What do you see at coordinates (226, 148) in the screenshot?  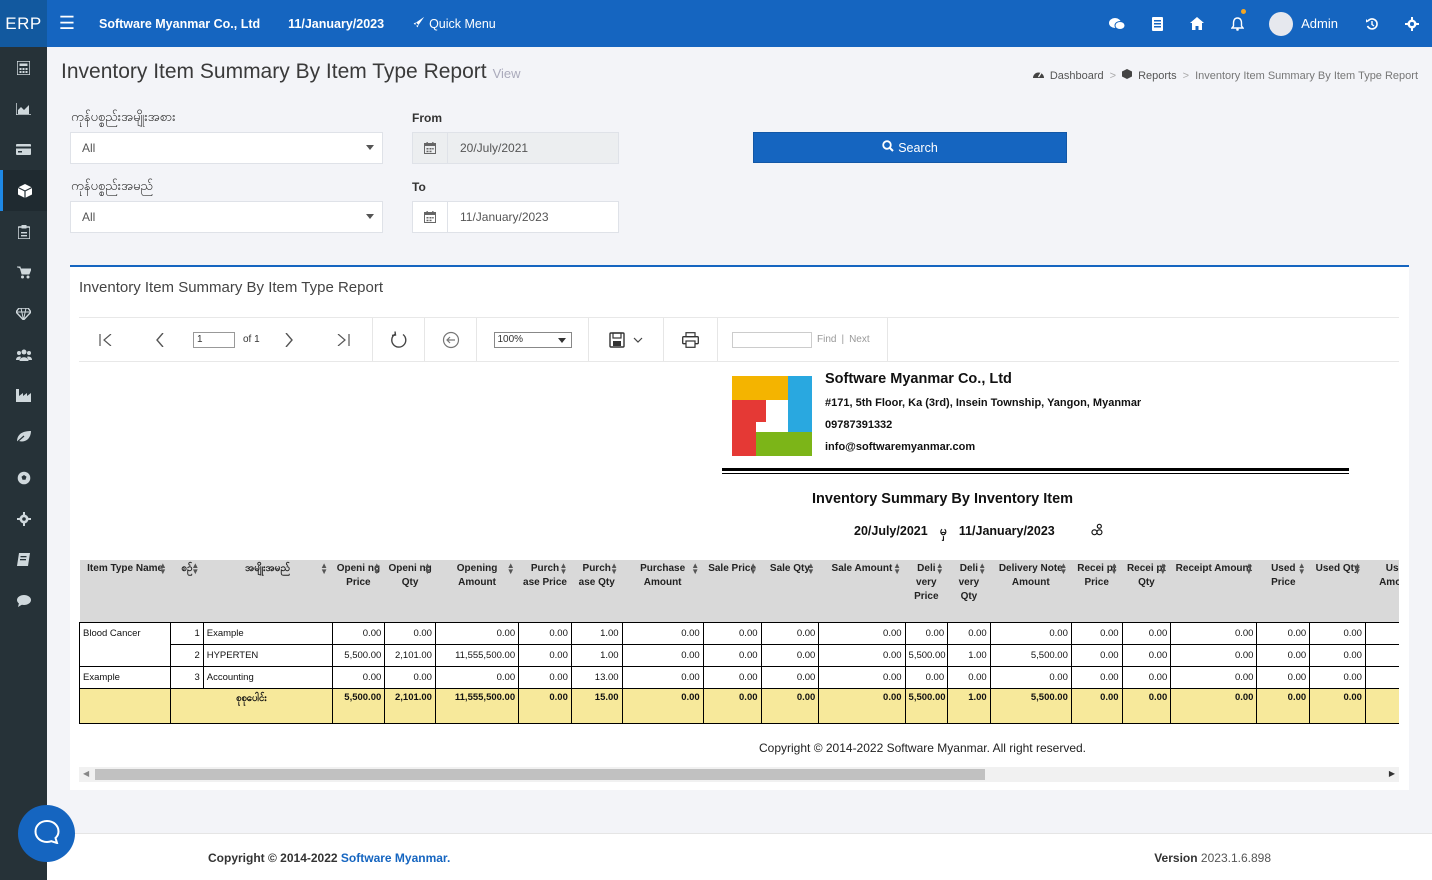 I see `item-type-select: All` at bounding box center [226, 148].